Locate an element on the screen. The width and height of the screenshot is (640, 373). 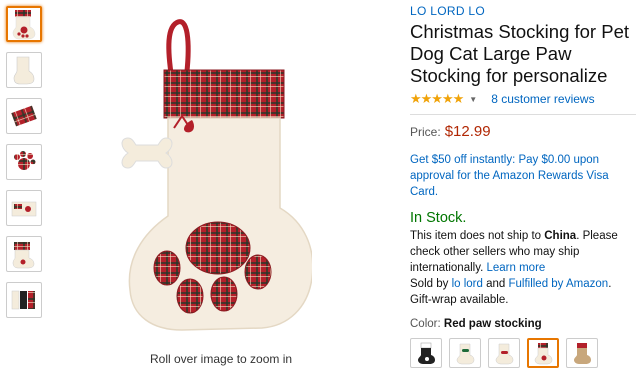
swatch-red-bone is located at coordinates (504, 353).